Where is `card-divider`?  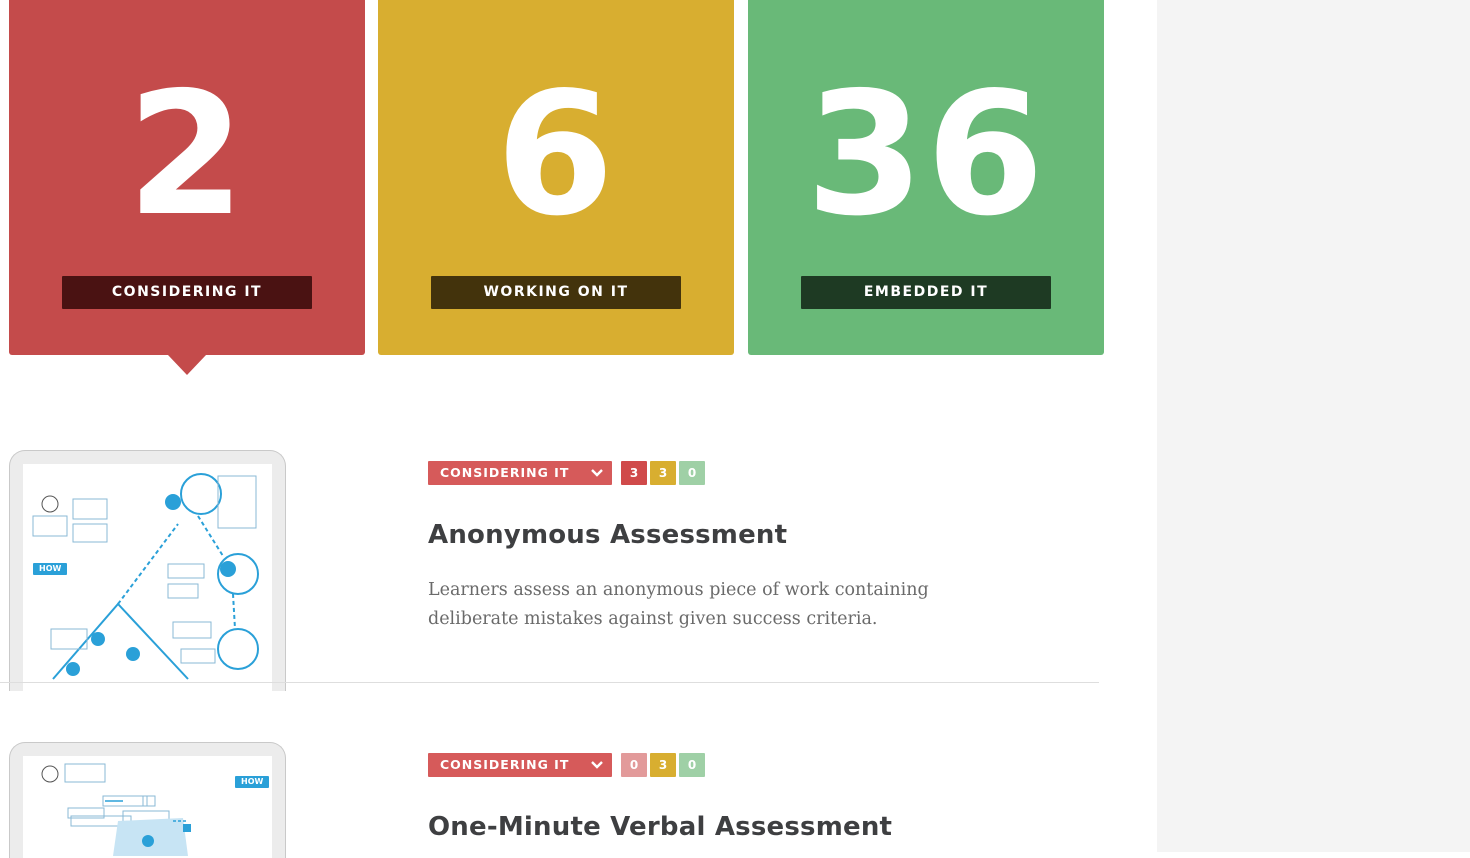
card-divider is located at coordinates (549, 682).